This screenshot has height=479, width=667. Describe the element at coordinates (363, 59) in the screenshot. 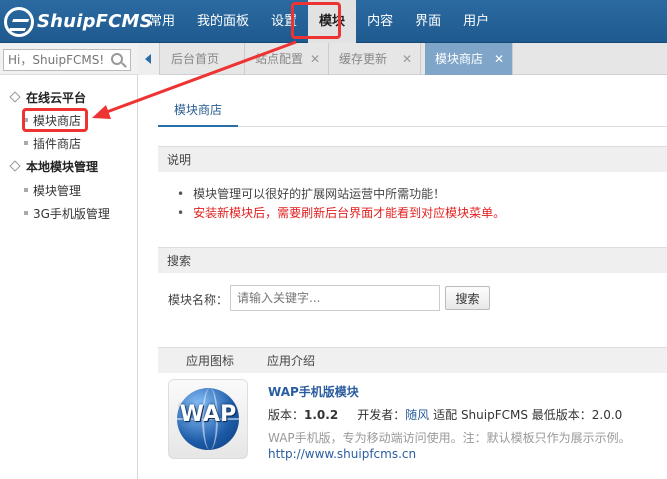

I see `tab-label: 缓存更新` at that location.